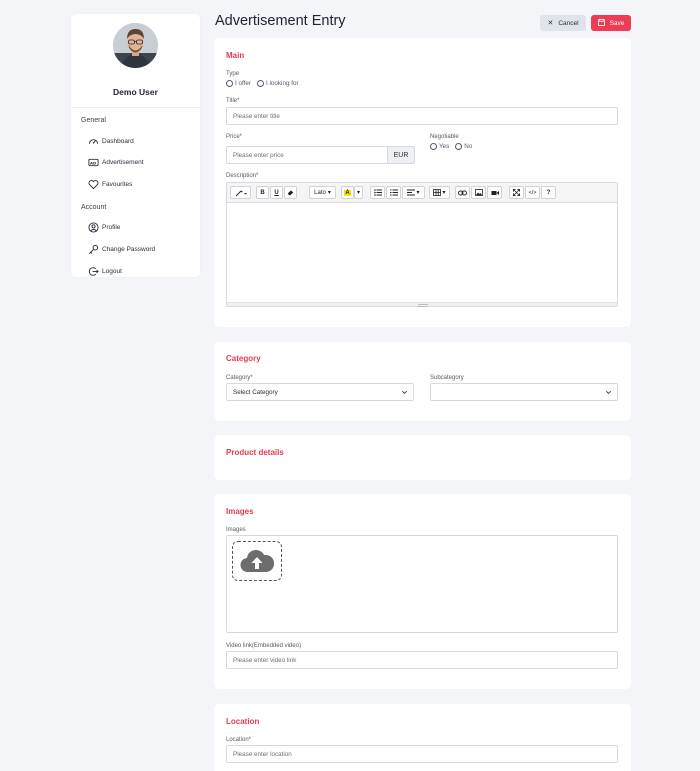  What do you see at coordinates (280, 21) in the screenshot?
I see `page-title: Advertisement Entry` at bounding box center [280, 21].